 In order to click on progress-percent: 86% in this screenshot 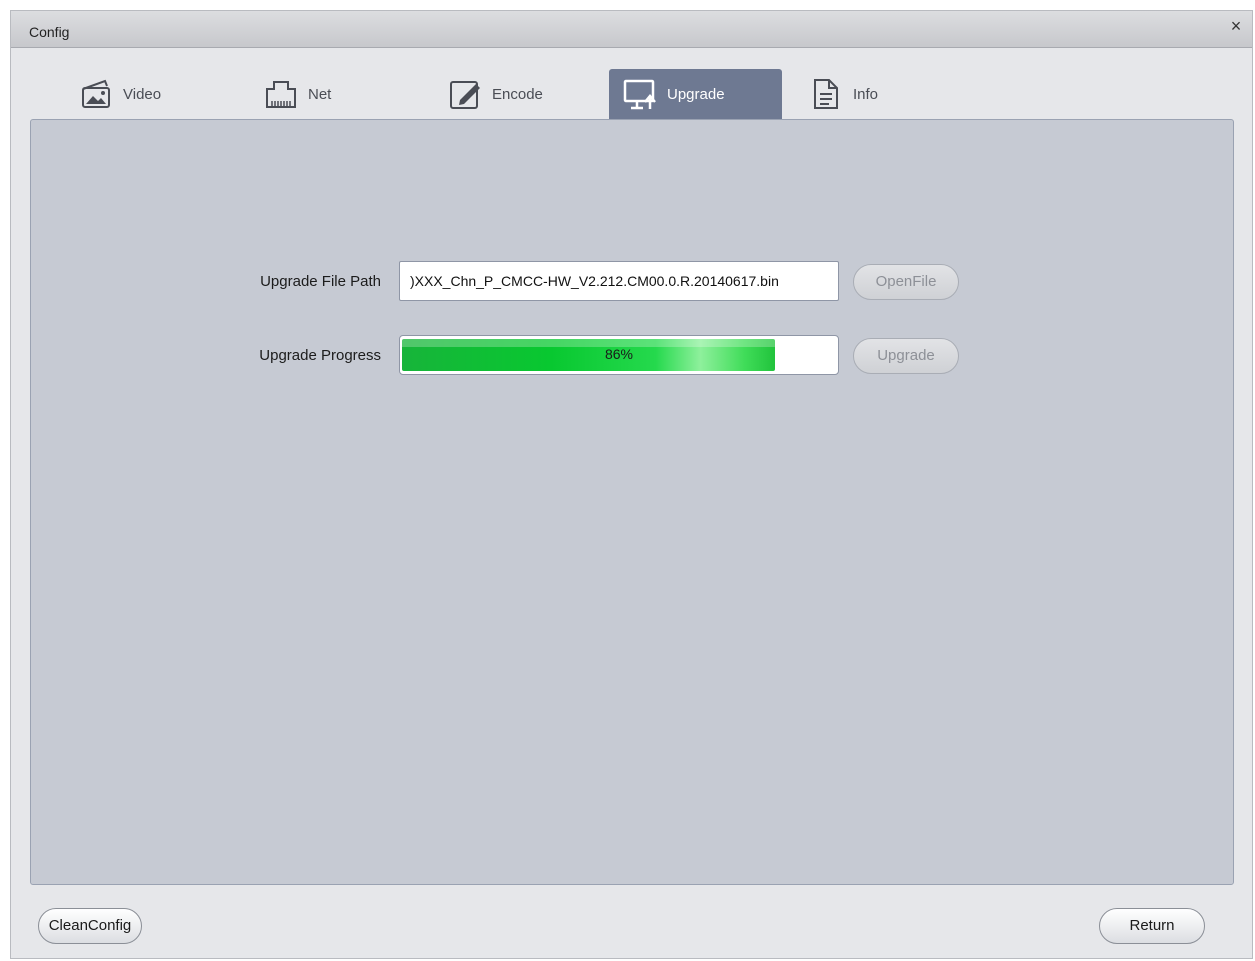, I will do `click(619, 354)`.